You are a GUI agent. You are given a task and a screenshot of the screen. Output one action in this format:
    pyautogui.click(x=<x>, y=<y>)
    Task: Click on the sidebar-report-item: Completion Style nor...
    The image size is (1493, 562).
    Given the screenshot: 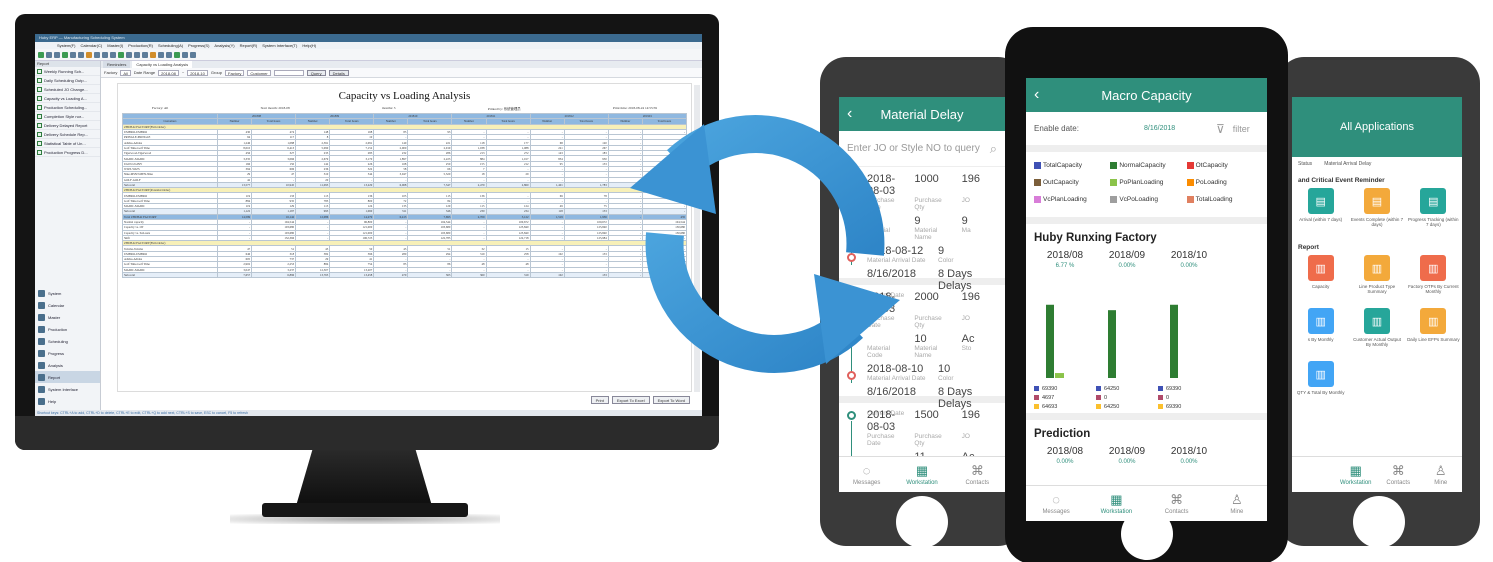 What is the action you would take?
    pyautogui.click(x=67, y=116)
    